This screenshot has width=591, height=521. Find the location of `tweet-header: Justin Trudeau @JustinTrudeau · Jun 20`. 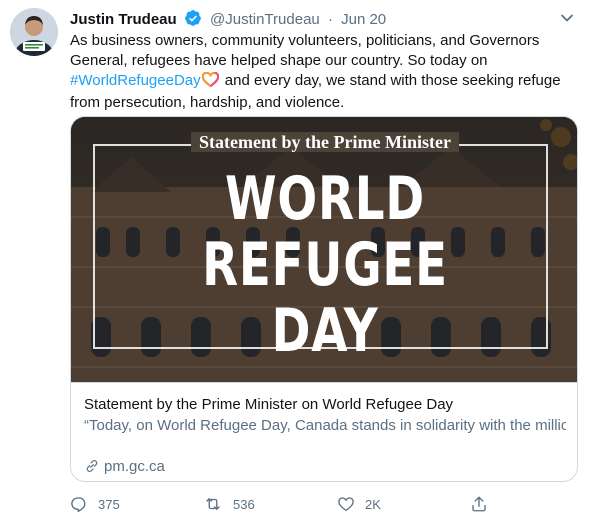

tweet-header: Justin Trudeau @JustinTrudeau · Jun 20 is located at coordinates (228, 21).